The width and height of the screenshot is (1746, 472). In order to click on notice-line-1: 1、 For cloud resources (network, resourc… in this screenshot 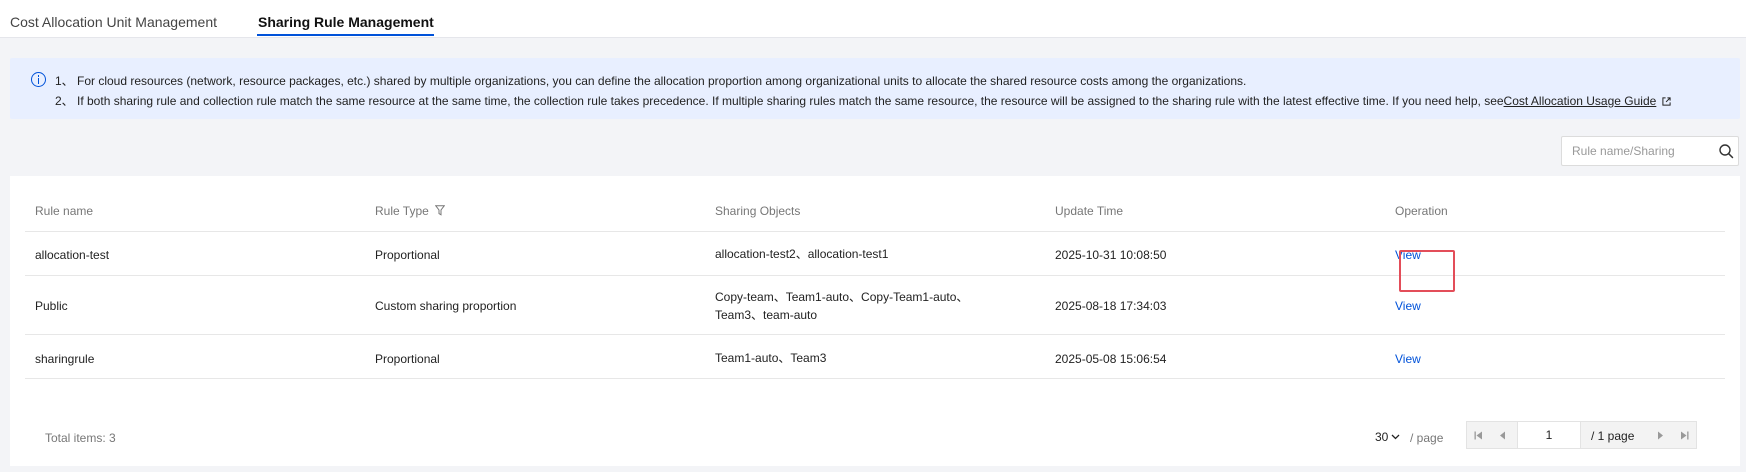, I will do `click(651, 81)`.